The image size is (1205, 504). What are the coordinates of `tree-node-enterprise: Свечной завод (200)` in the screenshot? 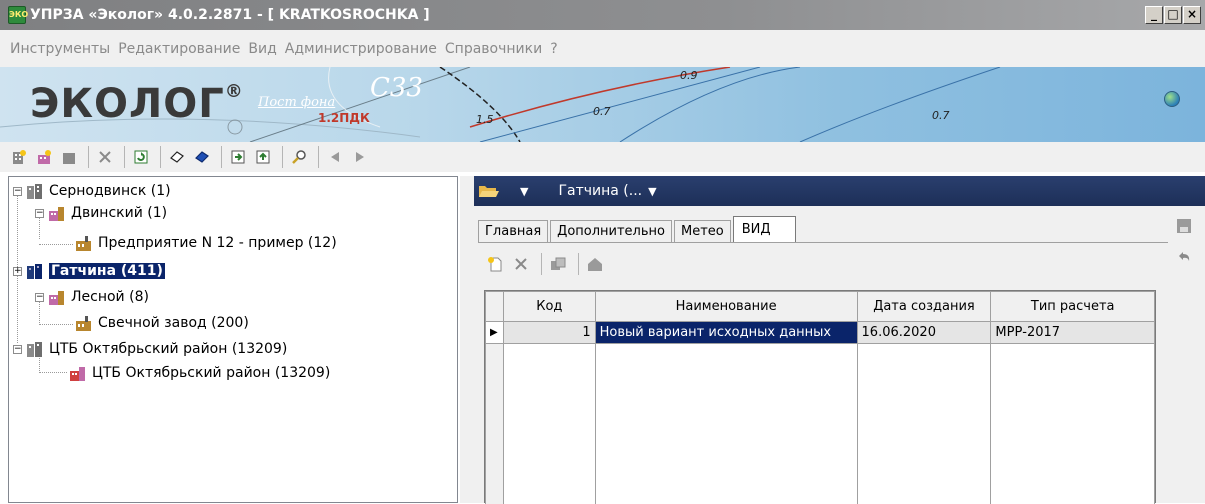 It's located at (162, 323).